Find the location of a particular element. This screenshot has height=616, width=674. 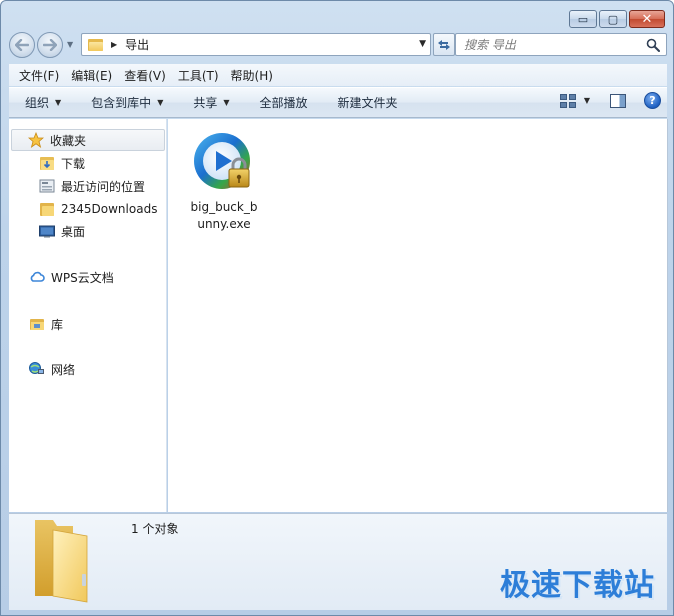

minimize-icon: ▭ is located at coordinates (583, 19).